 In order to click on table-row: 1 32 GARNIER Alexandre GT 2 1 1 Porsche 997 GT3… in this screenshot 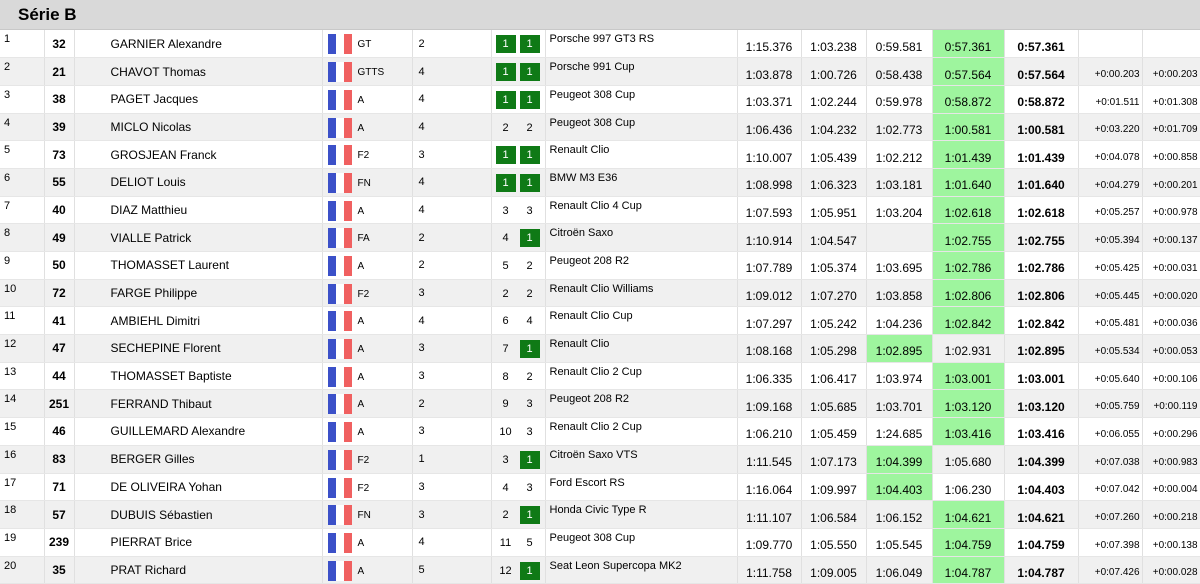, I will do `click(600, 44)`.